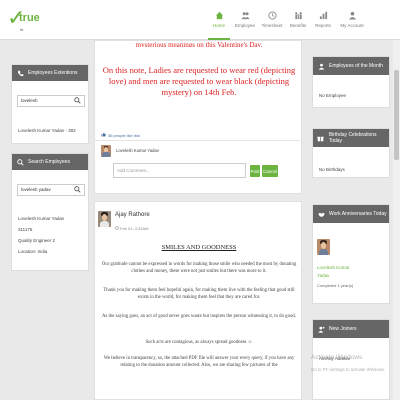 This screenshot has height=400, width=400. I want to click on likes-count: 36 people like this, so click(120, 135).